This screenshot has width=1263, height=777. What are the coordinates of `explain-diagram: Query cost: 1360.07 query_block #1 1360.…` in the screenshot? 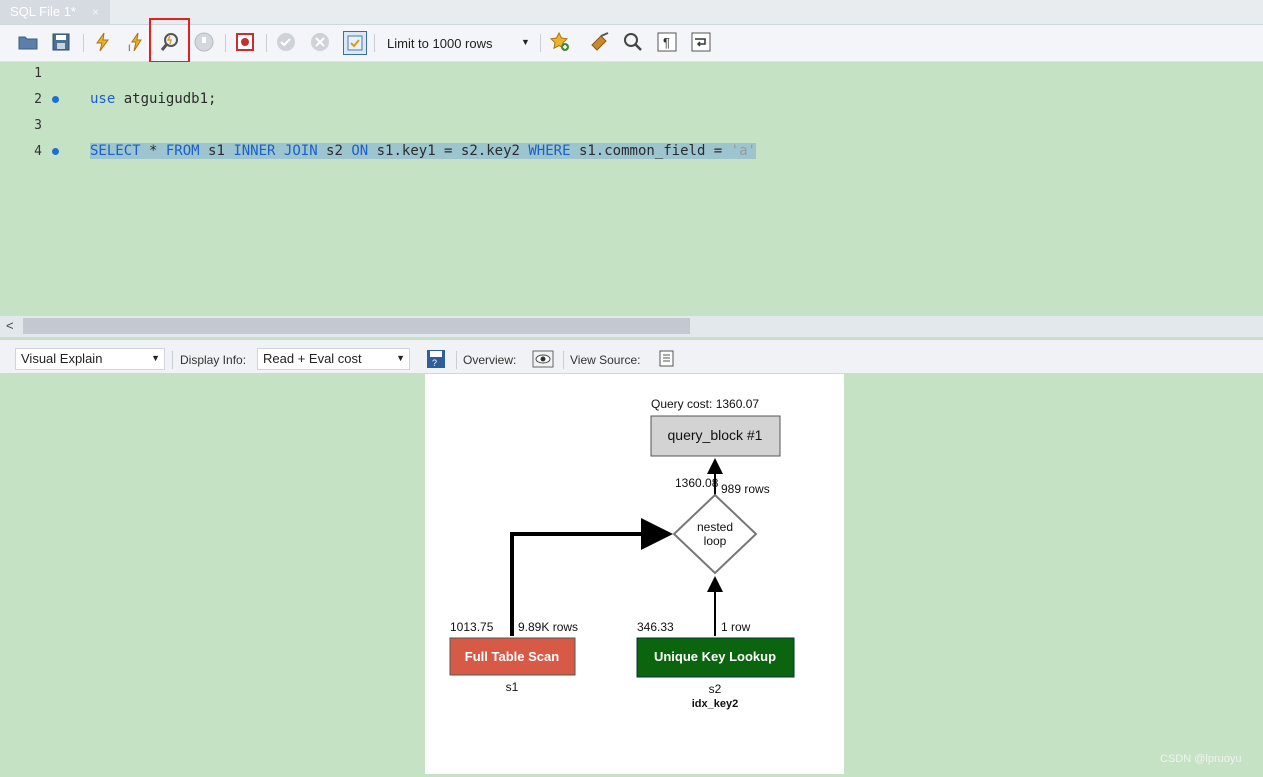 It's located at (622, 553).